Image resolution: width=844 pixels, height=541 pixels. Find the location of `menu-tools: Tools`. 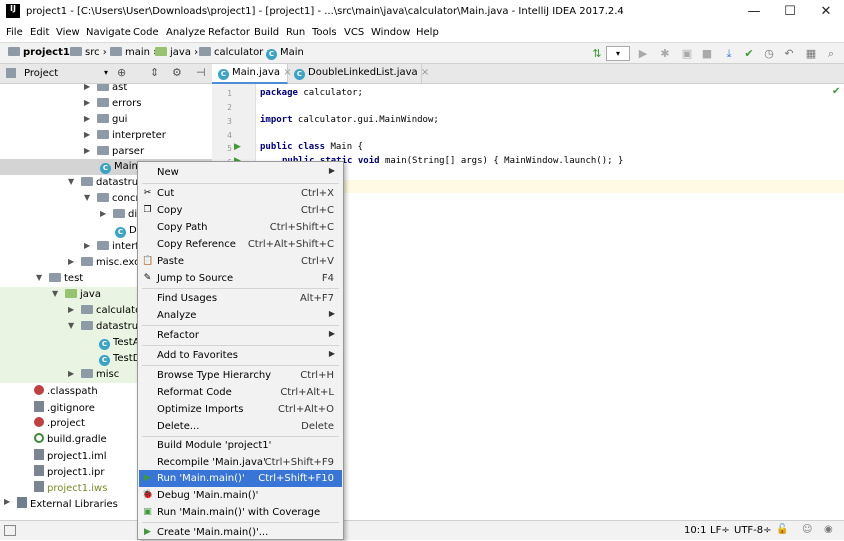

menu-tools: Tools is located at coordinates (324, 32).